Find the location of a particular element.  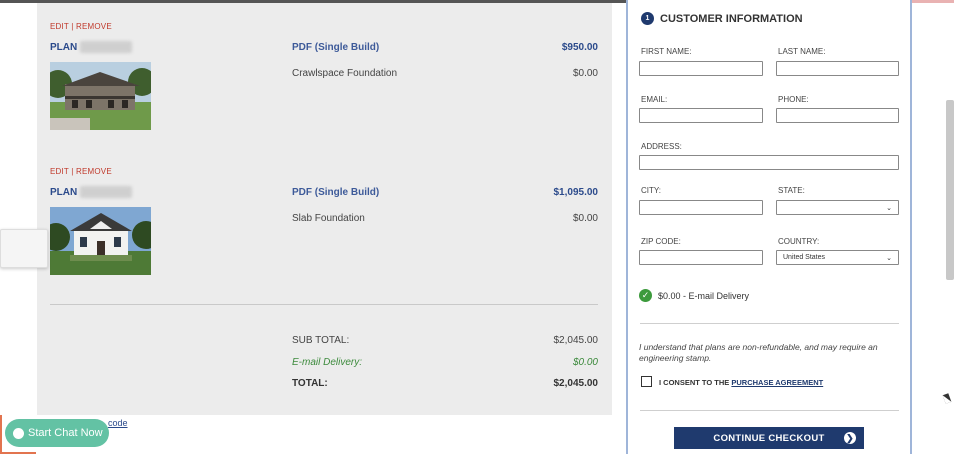

total-label: TOTAL: is located at coordinates (310, 383).